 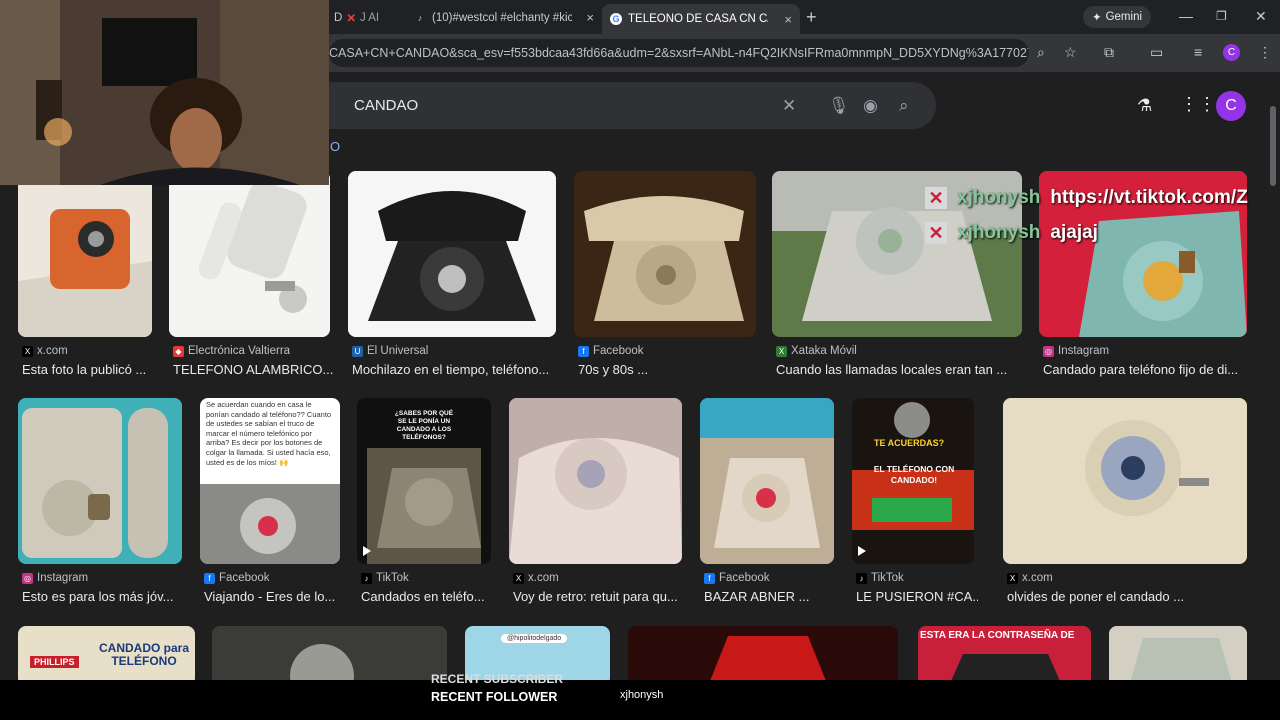 What do you see at coordinates (178, 351) in the screenshot?
I see `site-icon: ◆` at bounding box center [178, 351].